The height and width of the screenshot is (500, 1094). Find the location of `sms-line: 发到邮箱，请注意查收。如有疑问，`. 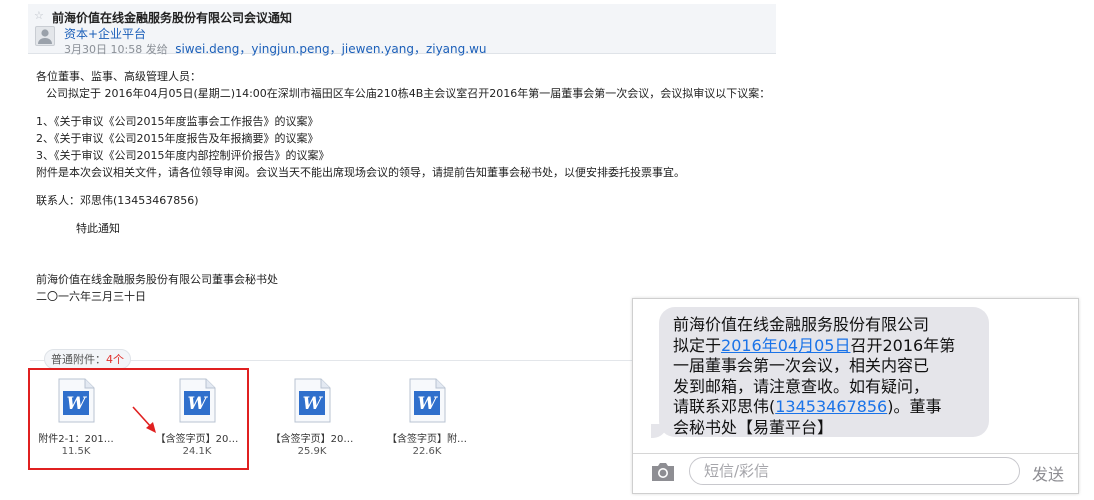

sms-line: 发到邮箱，请注意查收。如有疑问， is located at coordinates (801, 386).